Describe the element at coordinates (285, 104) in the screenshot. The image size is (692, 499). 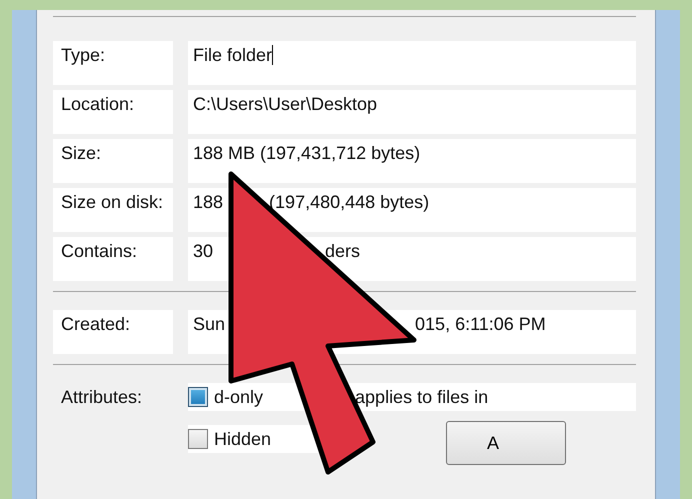
I see `field-value: C:\Users\User\Desktop` at that location.